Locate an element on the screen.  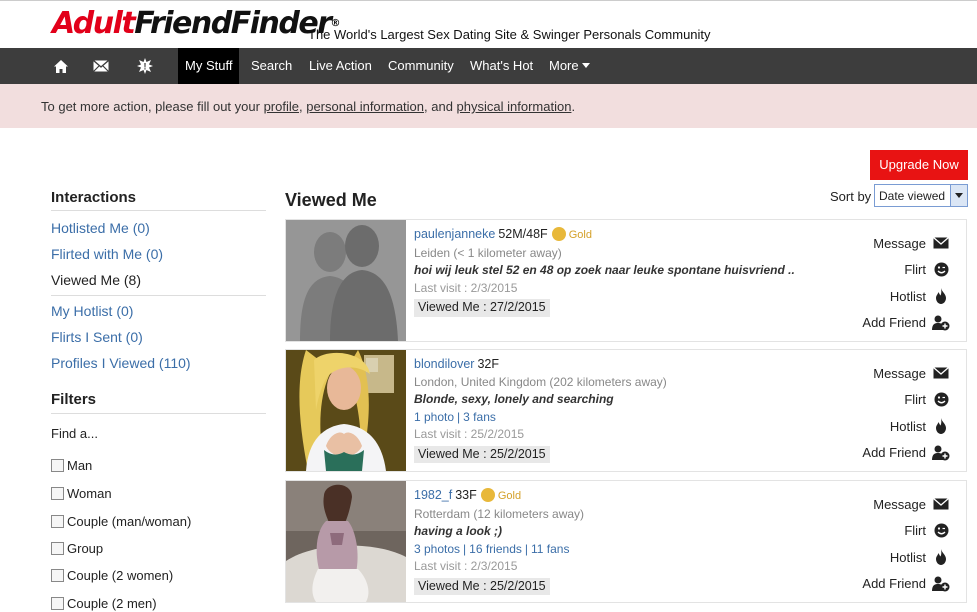
sidebar-item-flirted-with-me: Flirted with Me (0) is located at coordinates (107, 254).